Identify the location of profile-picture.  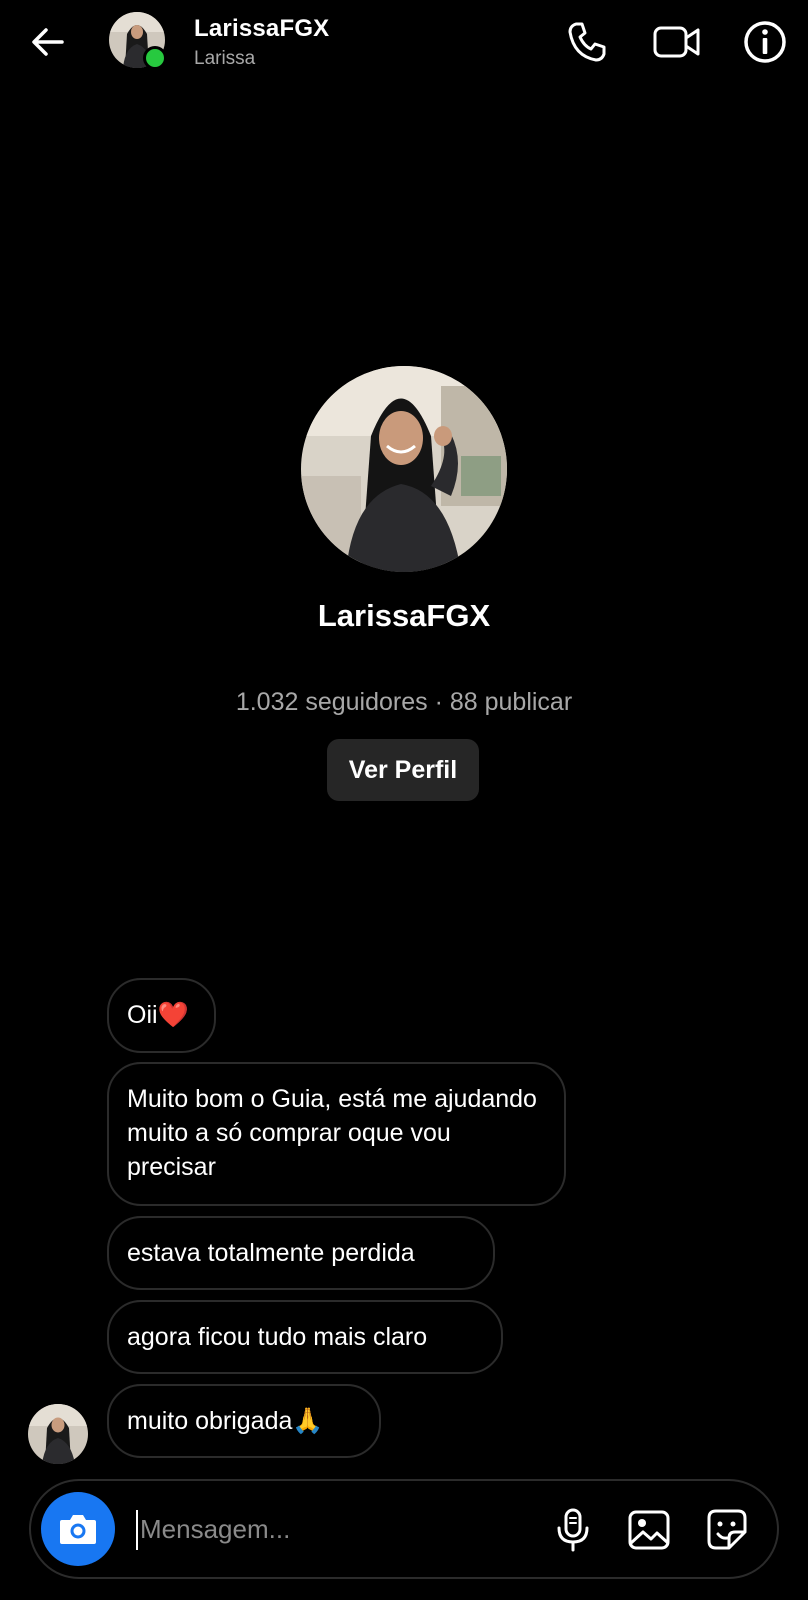
(404, 469).